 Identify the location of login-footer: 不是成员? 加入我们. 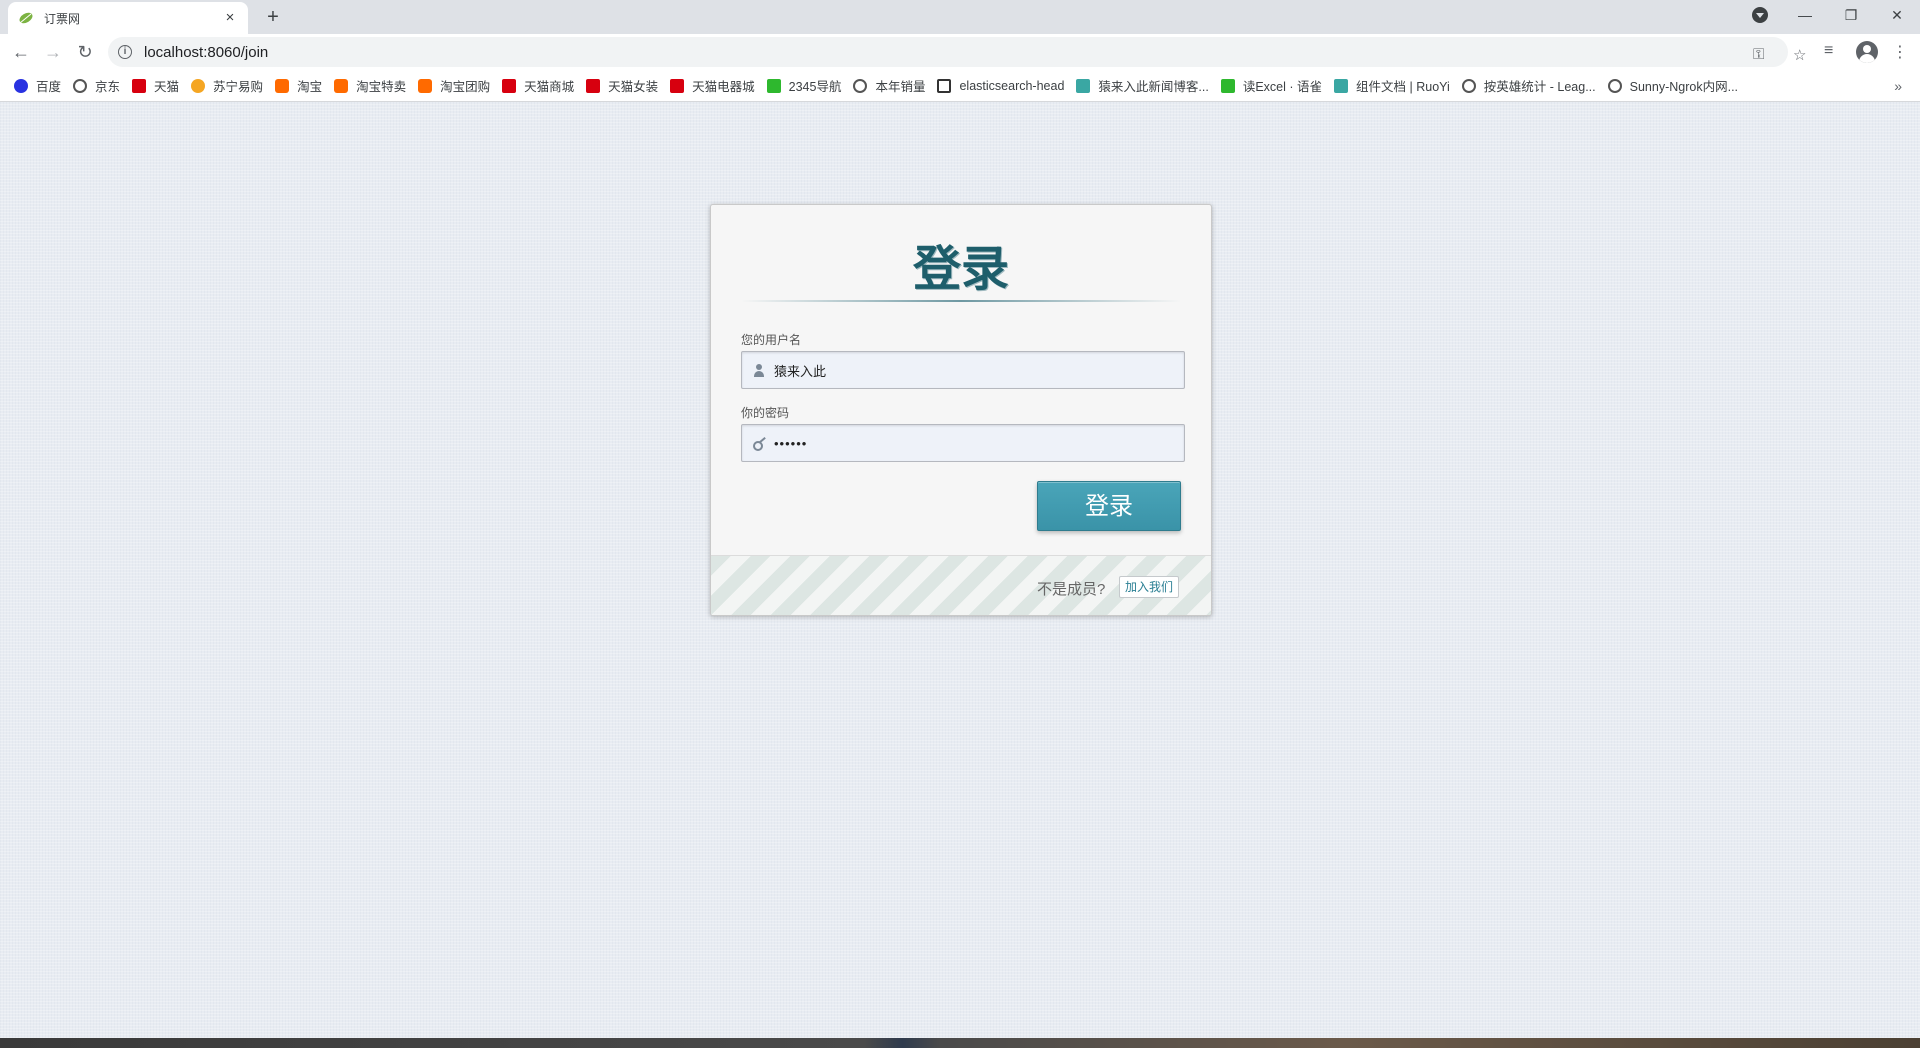
(961, 585).